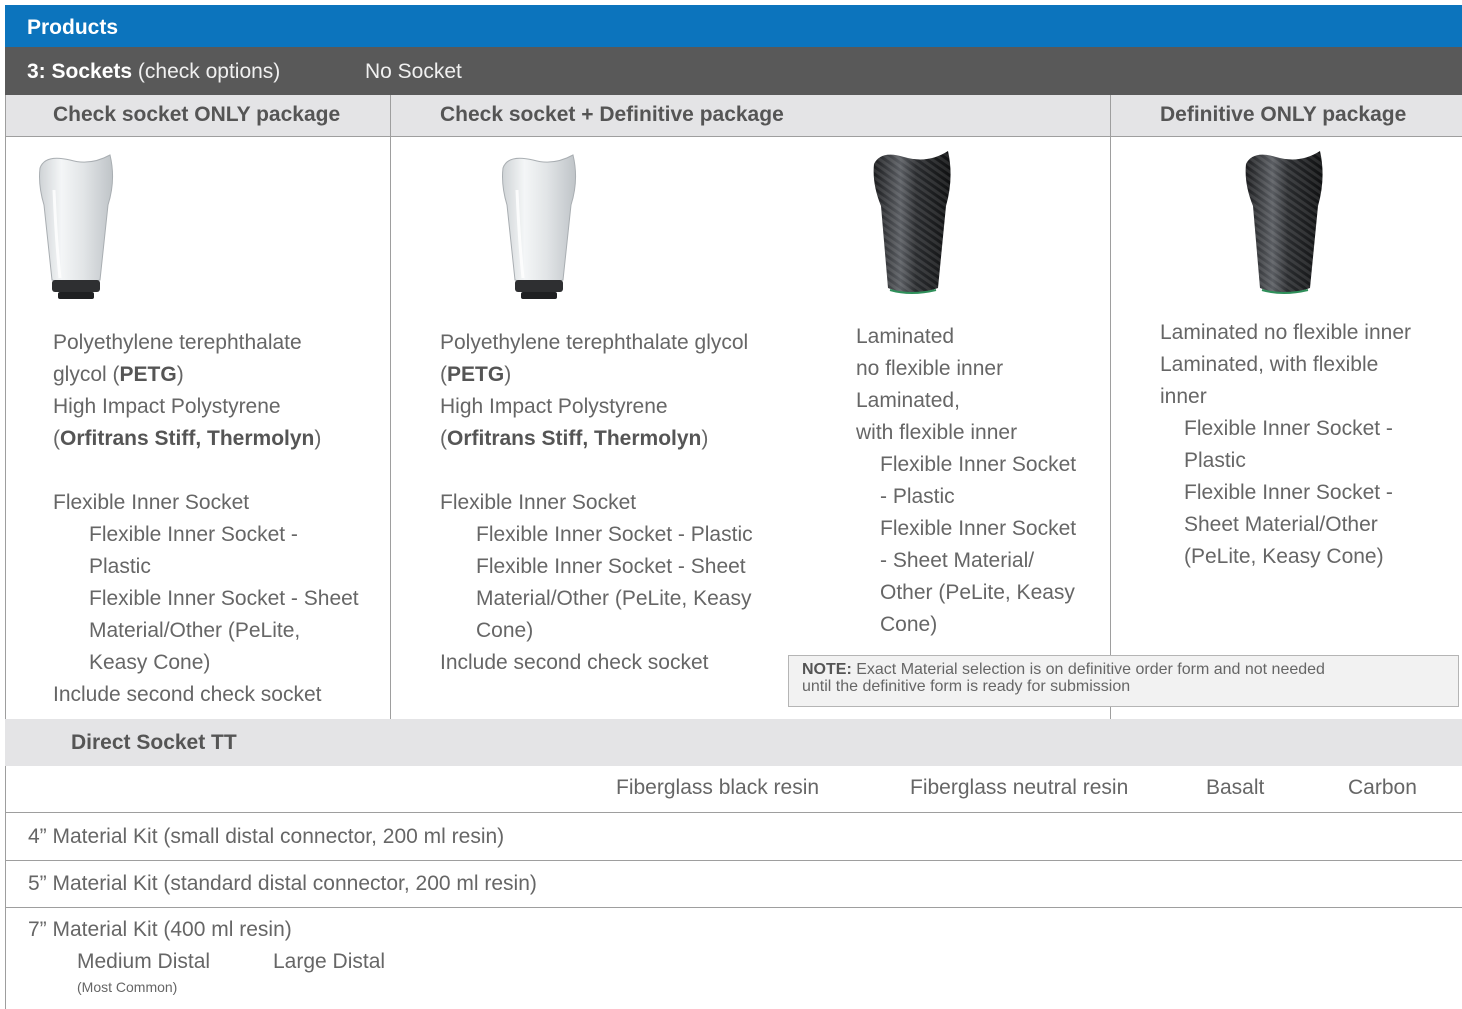 This screenshot has height=1009, width=1462. What do you see at coordinates (827, 669) in the screenshot?
I see `note-label: NOTE:` at bounding box center [827, 669].